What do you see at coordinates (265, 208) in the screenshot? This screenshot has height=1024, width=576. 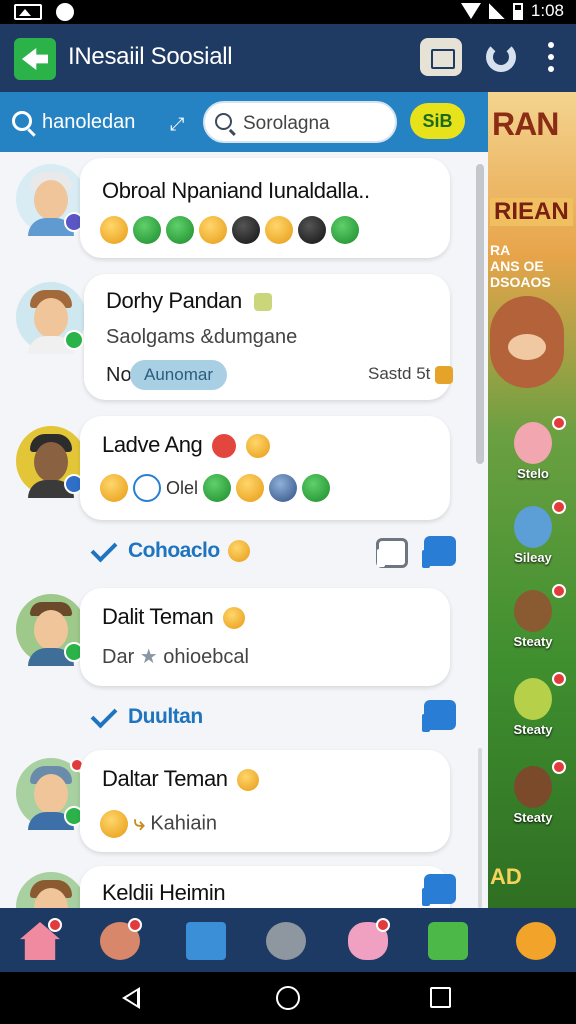 I see `list-item: Obroal Npaniand Iunaldalla..` at bounding box center [265, 208].